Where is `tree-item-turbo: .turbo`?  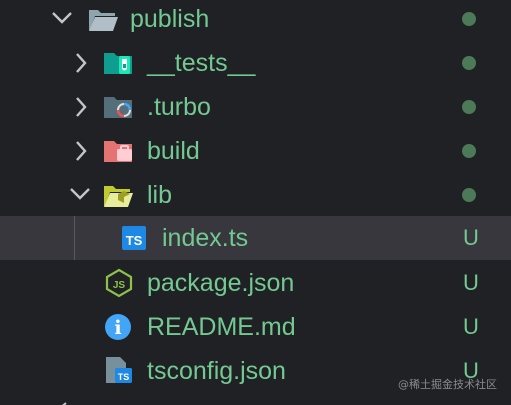 tree-item-turbo: .turbo is located at coordinates (255, 107).